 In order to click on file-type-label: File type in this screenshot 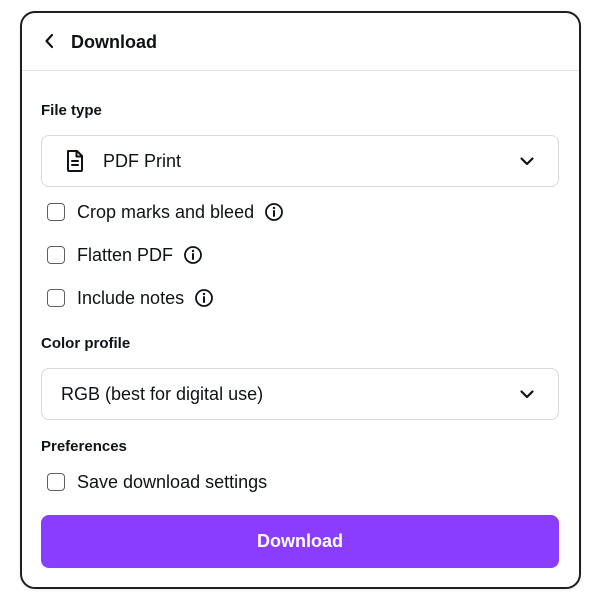, I will do `click(71, 110)`.